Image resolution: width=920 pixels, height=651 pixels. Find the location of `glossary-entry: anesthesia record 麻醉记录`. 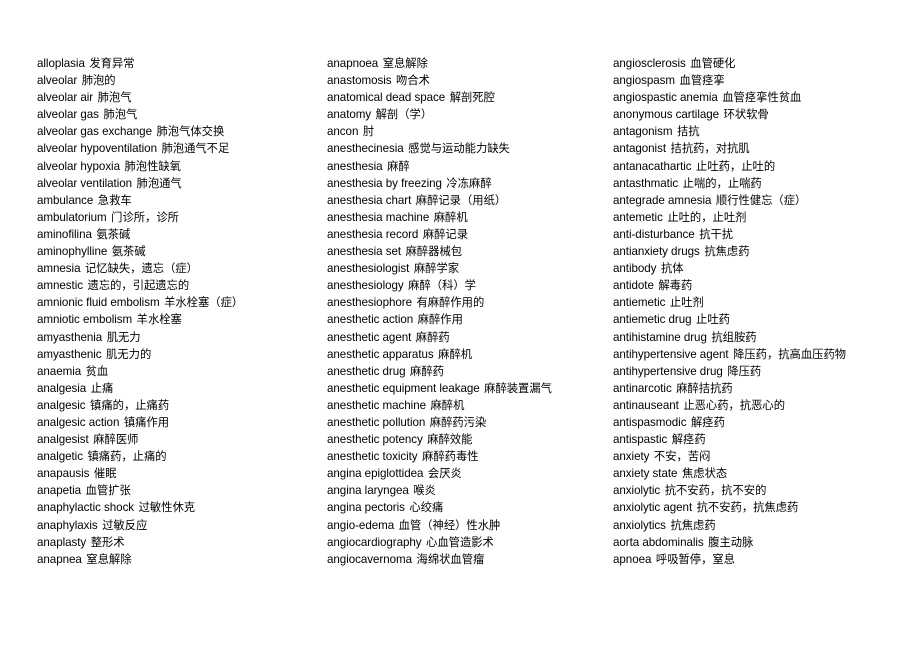

glossary-entry: anesthesia record 麻醉记录 is located at coordinates (468, 234).